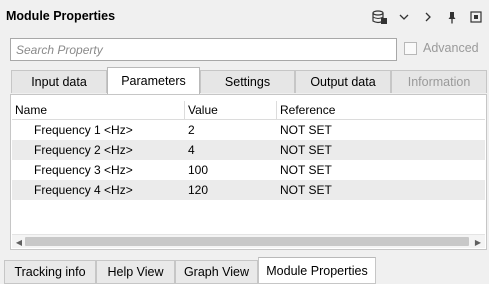  I want to click on cell-name: Frequency 4 <Hz>, so click(83, 190).